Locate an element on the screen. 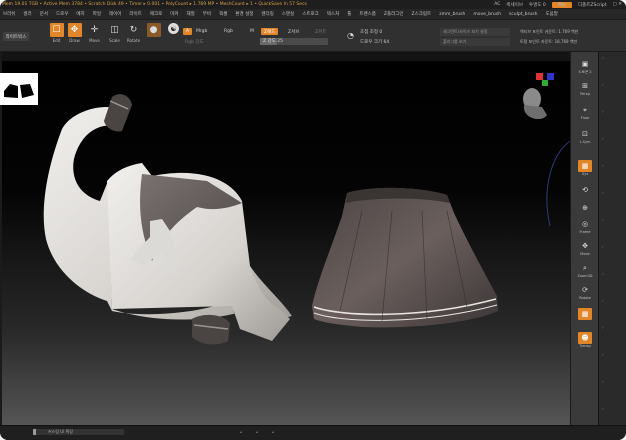 The height and width of the screenshot is (440, 626). m-toggle: M is located at coordinates (252, 31).